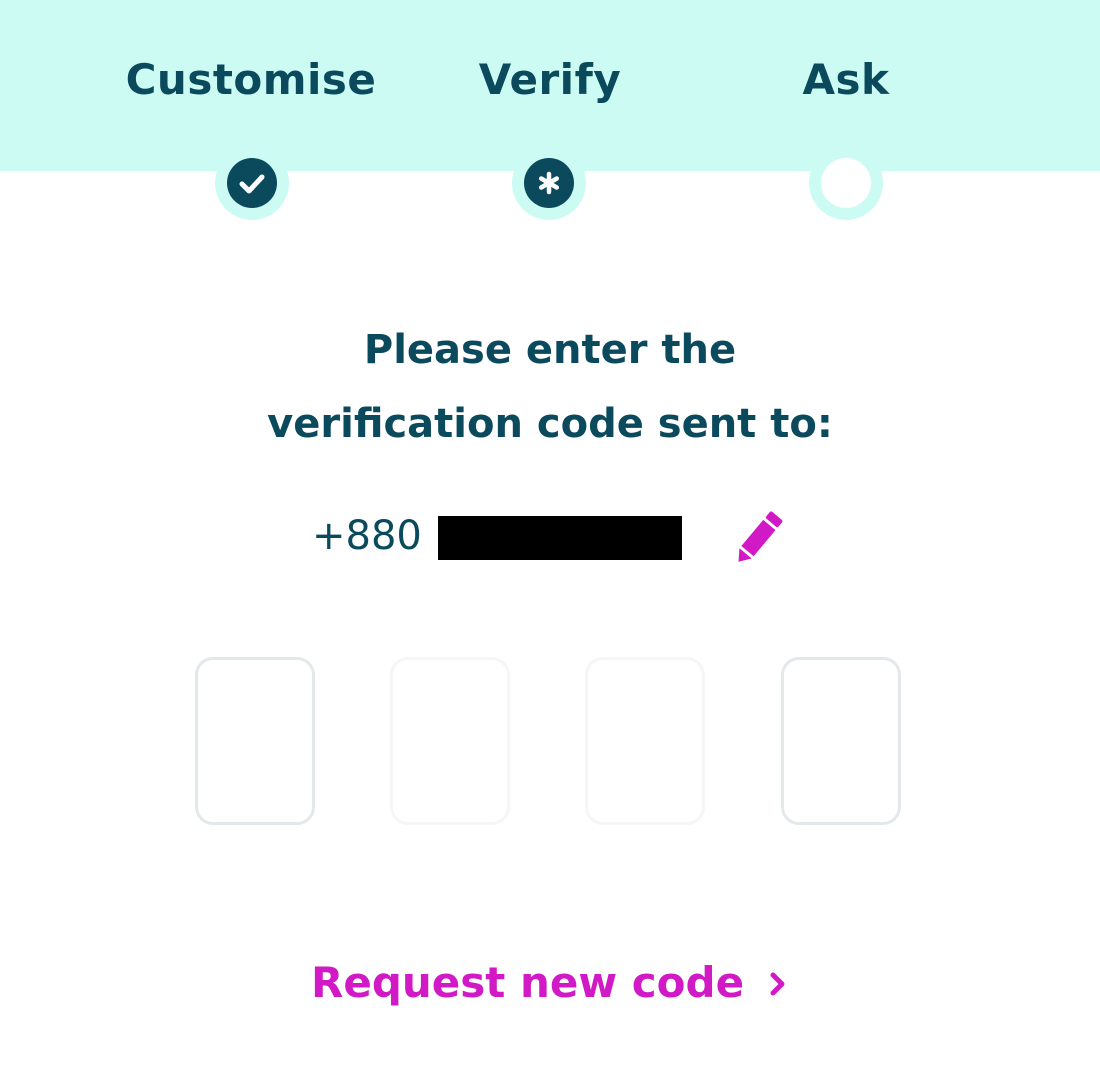 This screenshot has height=1067, width=1100. I want to click on request-new-code-label: Request new code, so click(528, 982).